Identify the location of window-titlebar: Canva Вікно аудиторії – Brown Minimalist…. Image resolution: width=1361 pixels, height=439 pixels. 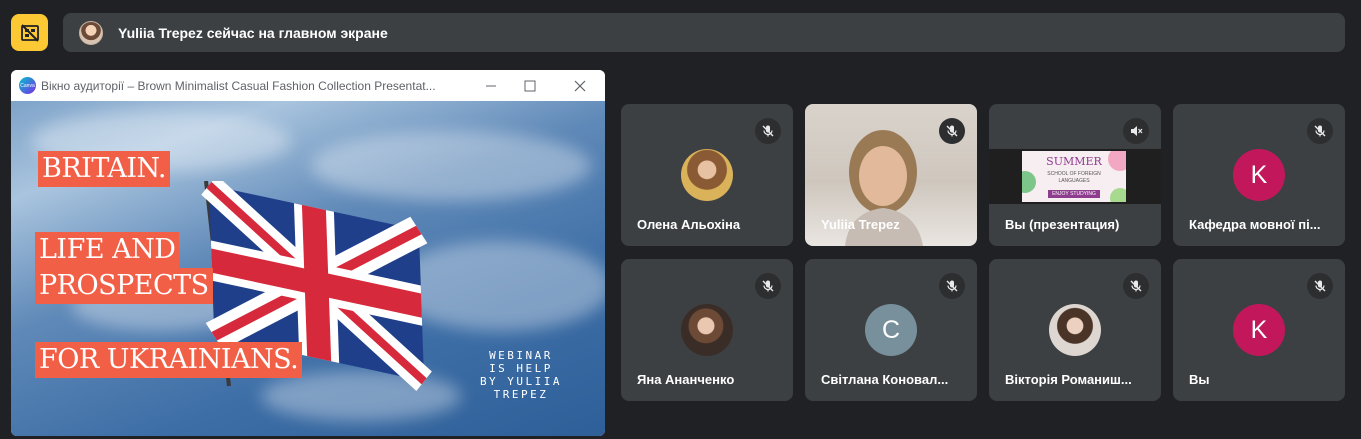
(308, 85).